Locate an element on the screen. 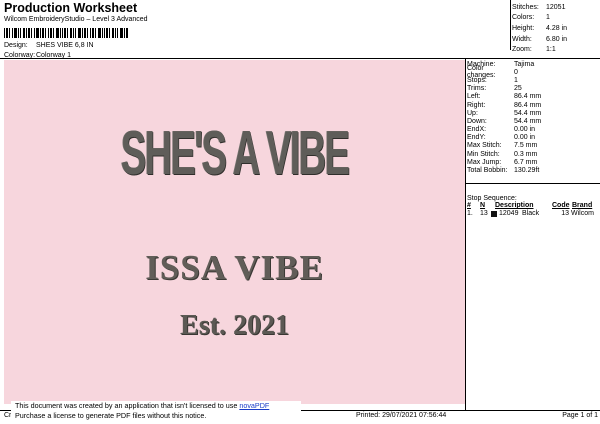 Image resolution: width=600 pixels, height=424 pixels. col-header: # is located at coordinates (469, 205).